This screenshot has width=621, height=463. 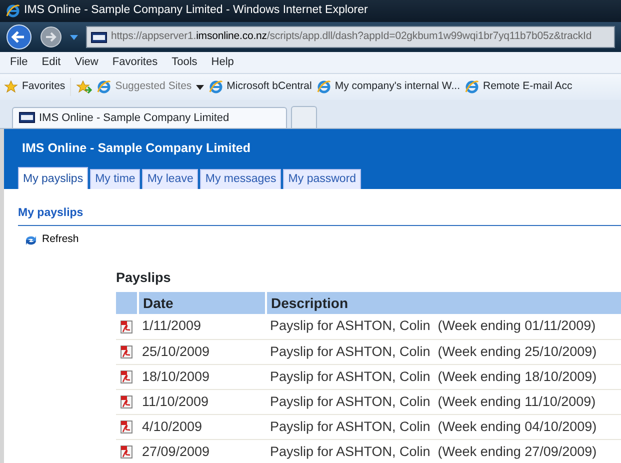 I want to click on page-tab: My leave, so click(x=170, y=179).